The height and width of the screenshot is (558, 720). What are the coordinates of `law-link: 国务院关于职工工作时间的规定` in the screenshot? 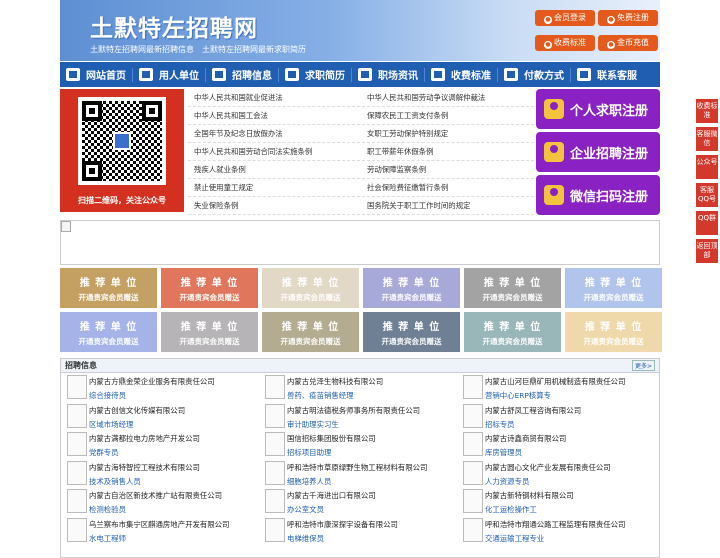 It's located at (447, 205).